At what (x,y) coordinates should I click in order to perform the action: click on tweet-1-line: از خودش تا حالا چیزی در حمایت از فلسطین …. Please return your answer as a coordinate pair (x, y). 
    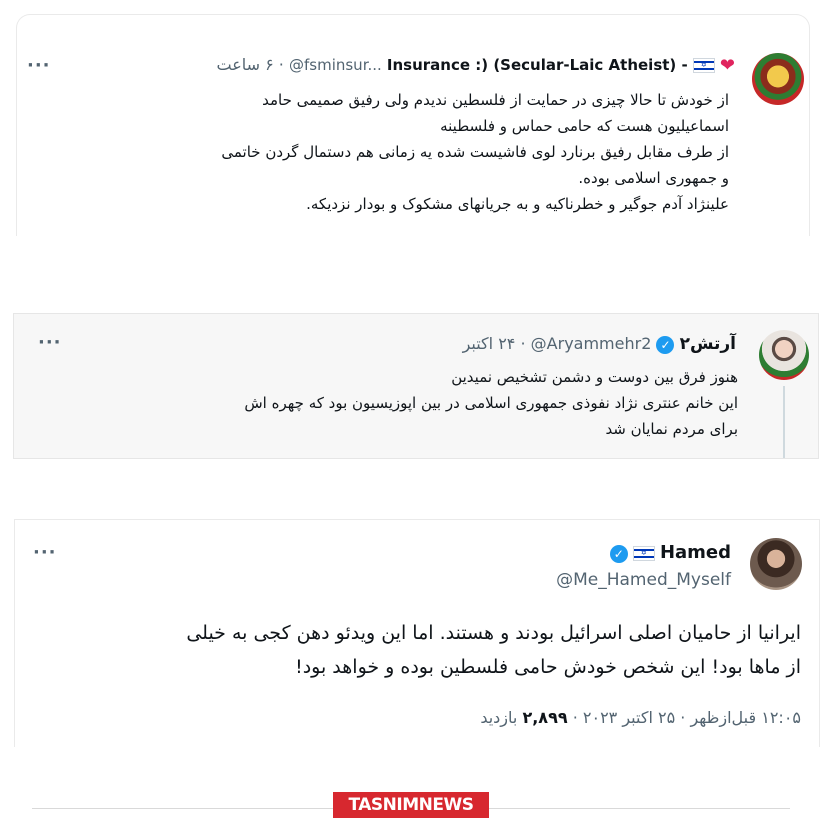
    Looking at the image, I should click on (495, 100).